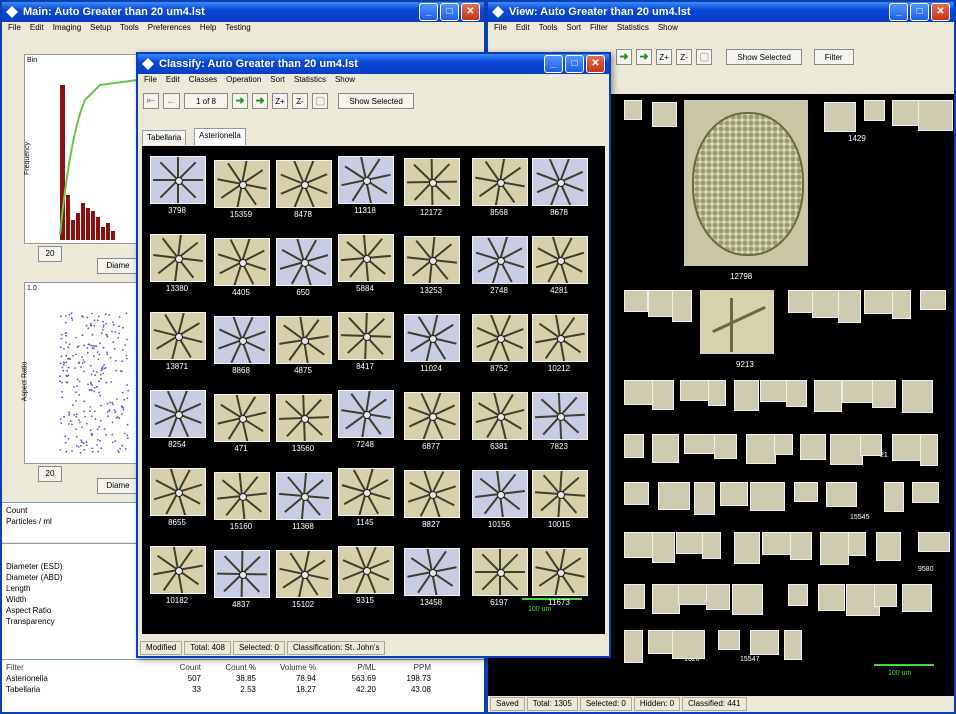 This screenshot has width=956, height=714. I want to click on thumbnail-cell: 3798, so click(178, 189).